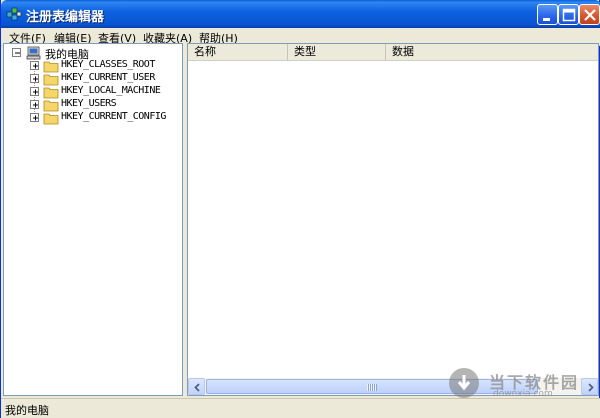  Describe the element at coordinates (337, 52) in the screenshot. I see `column-header-type: 类型` at that location.